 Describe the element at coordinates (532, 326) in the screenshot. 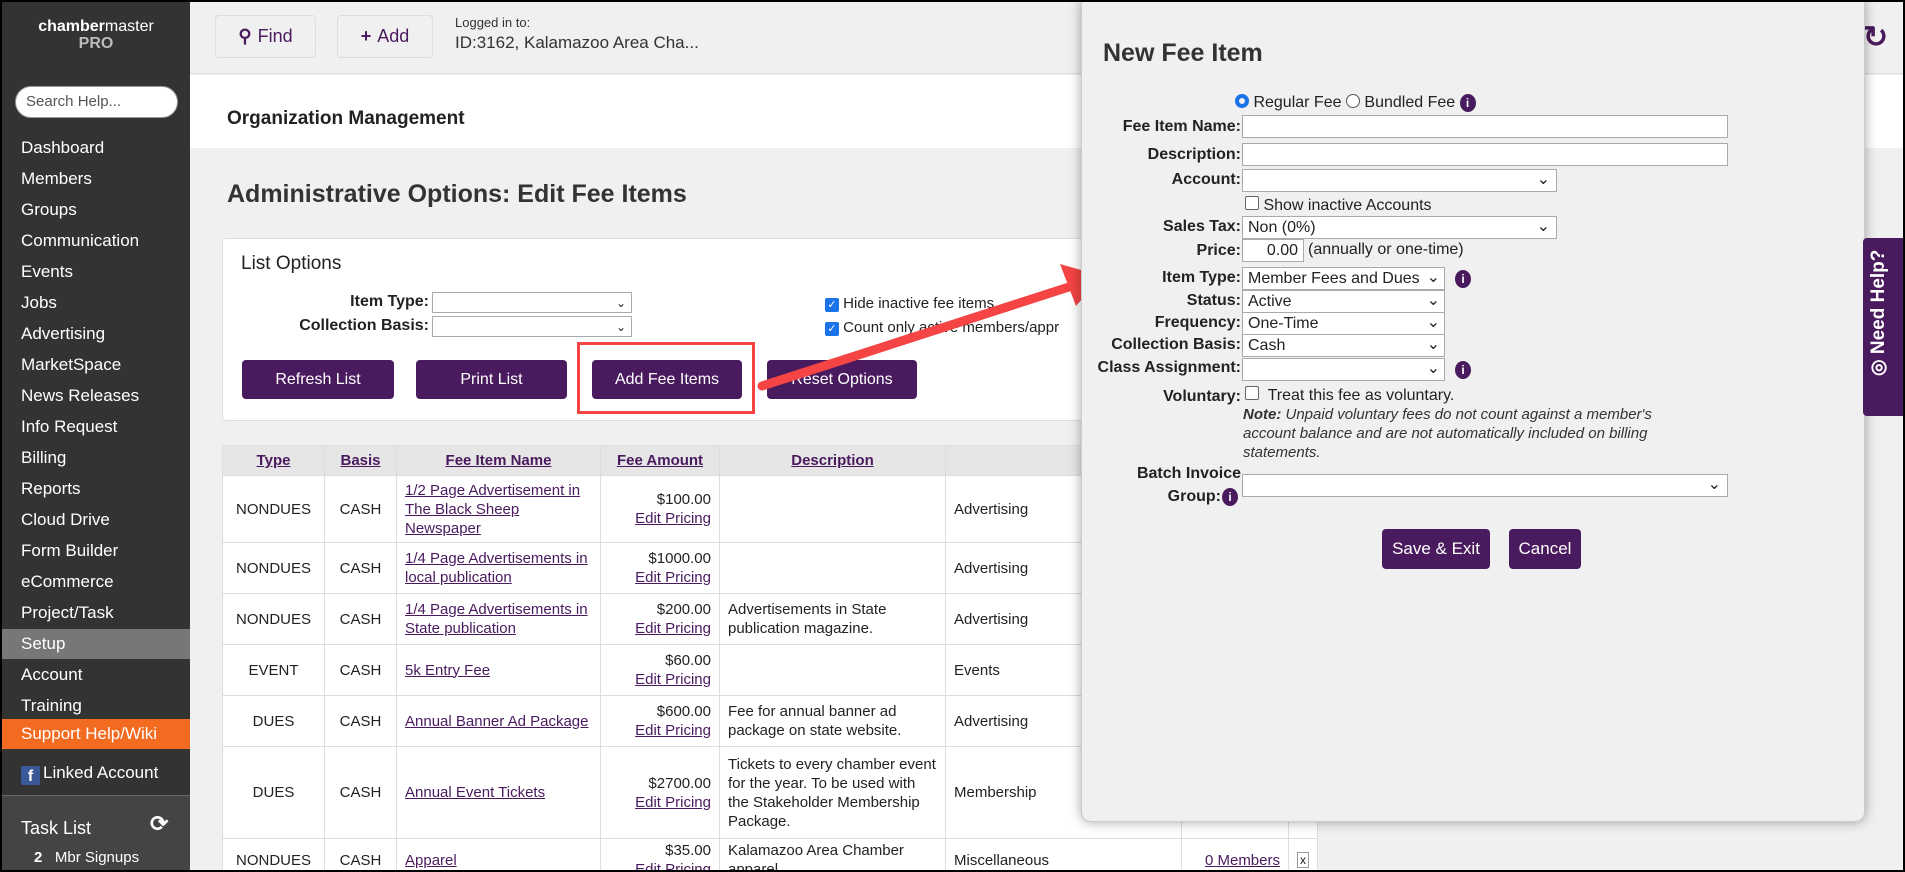

I see `collection-basis-select: ⌄` at that location.